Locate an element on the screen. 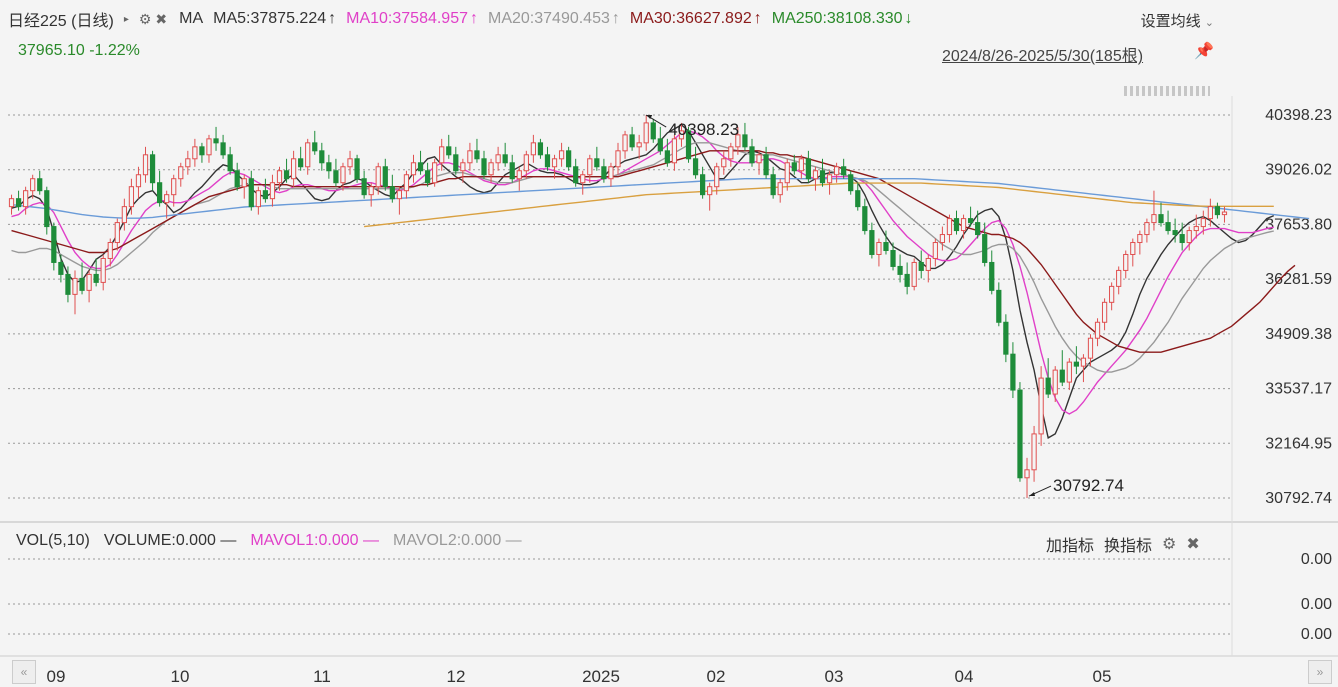 The image size is (1338, 687). gear-icon: ⚙ is located at coordinates (1169, 544).